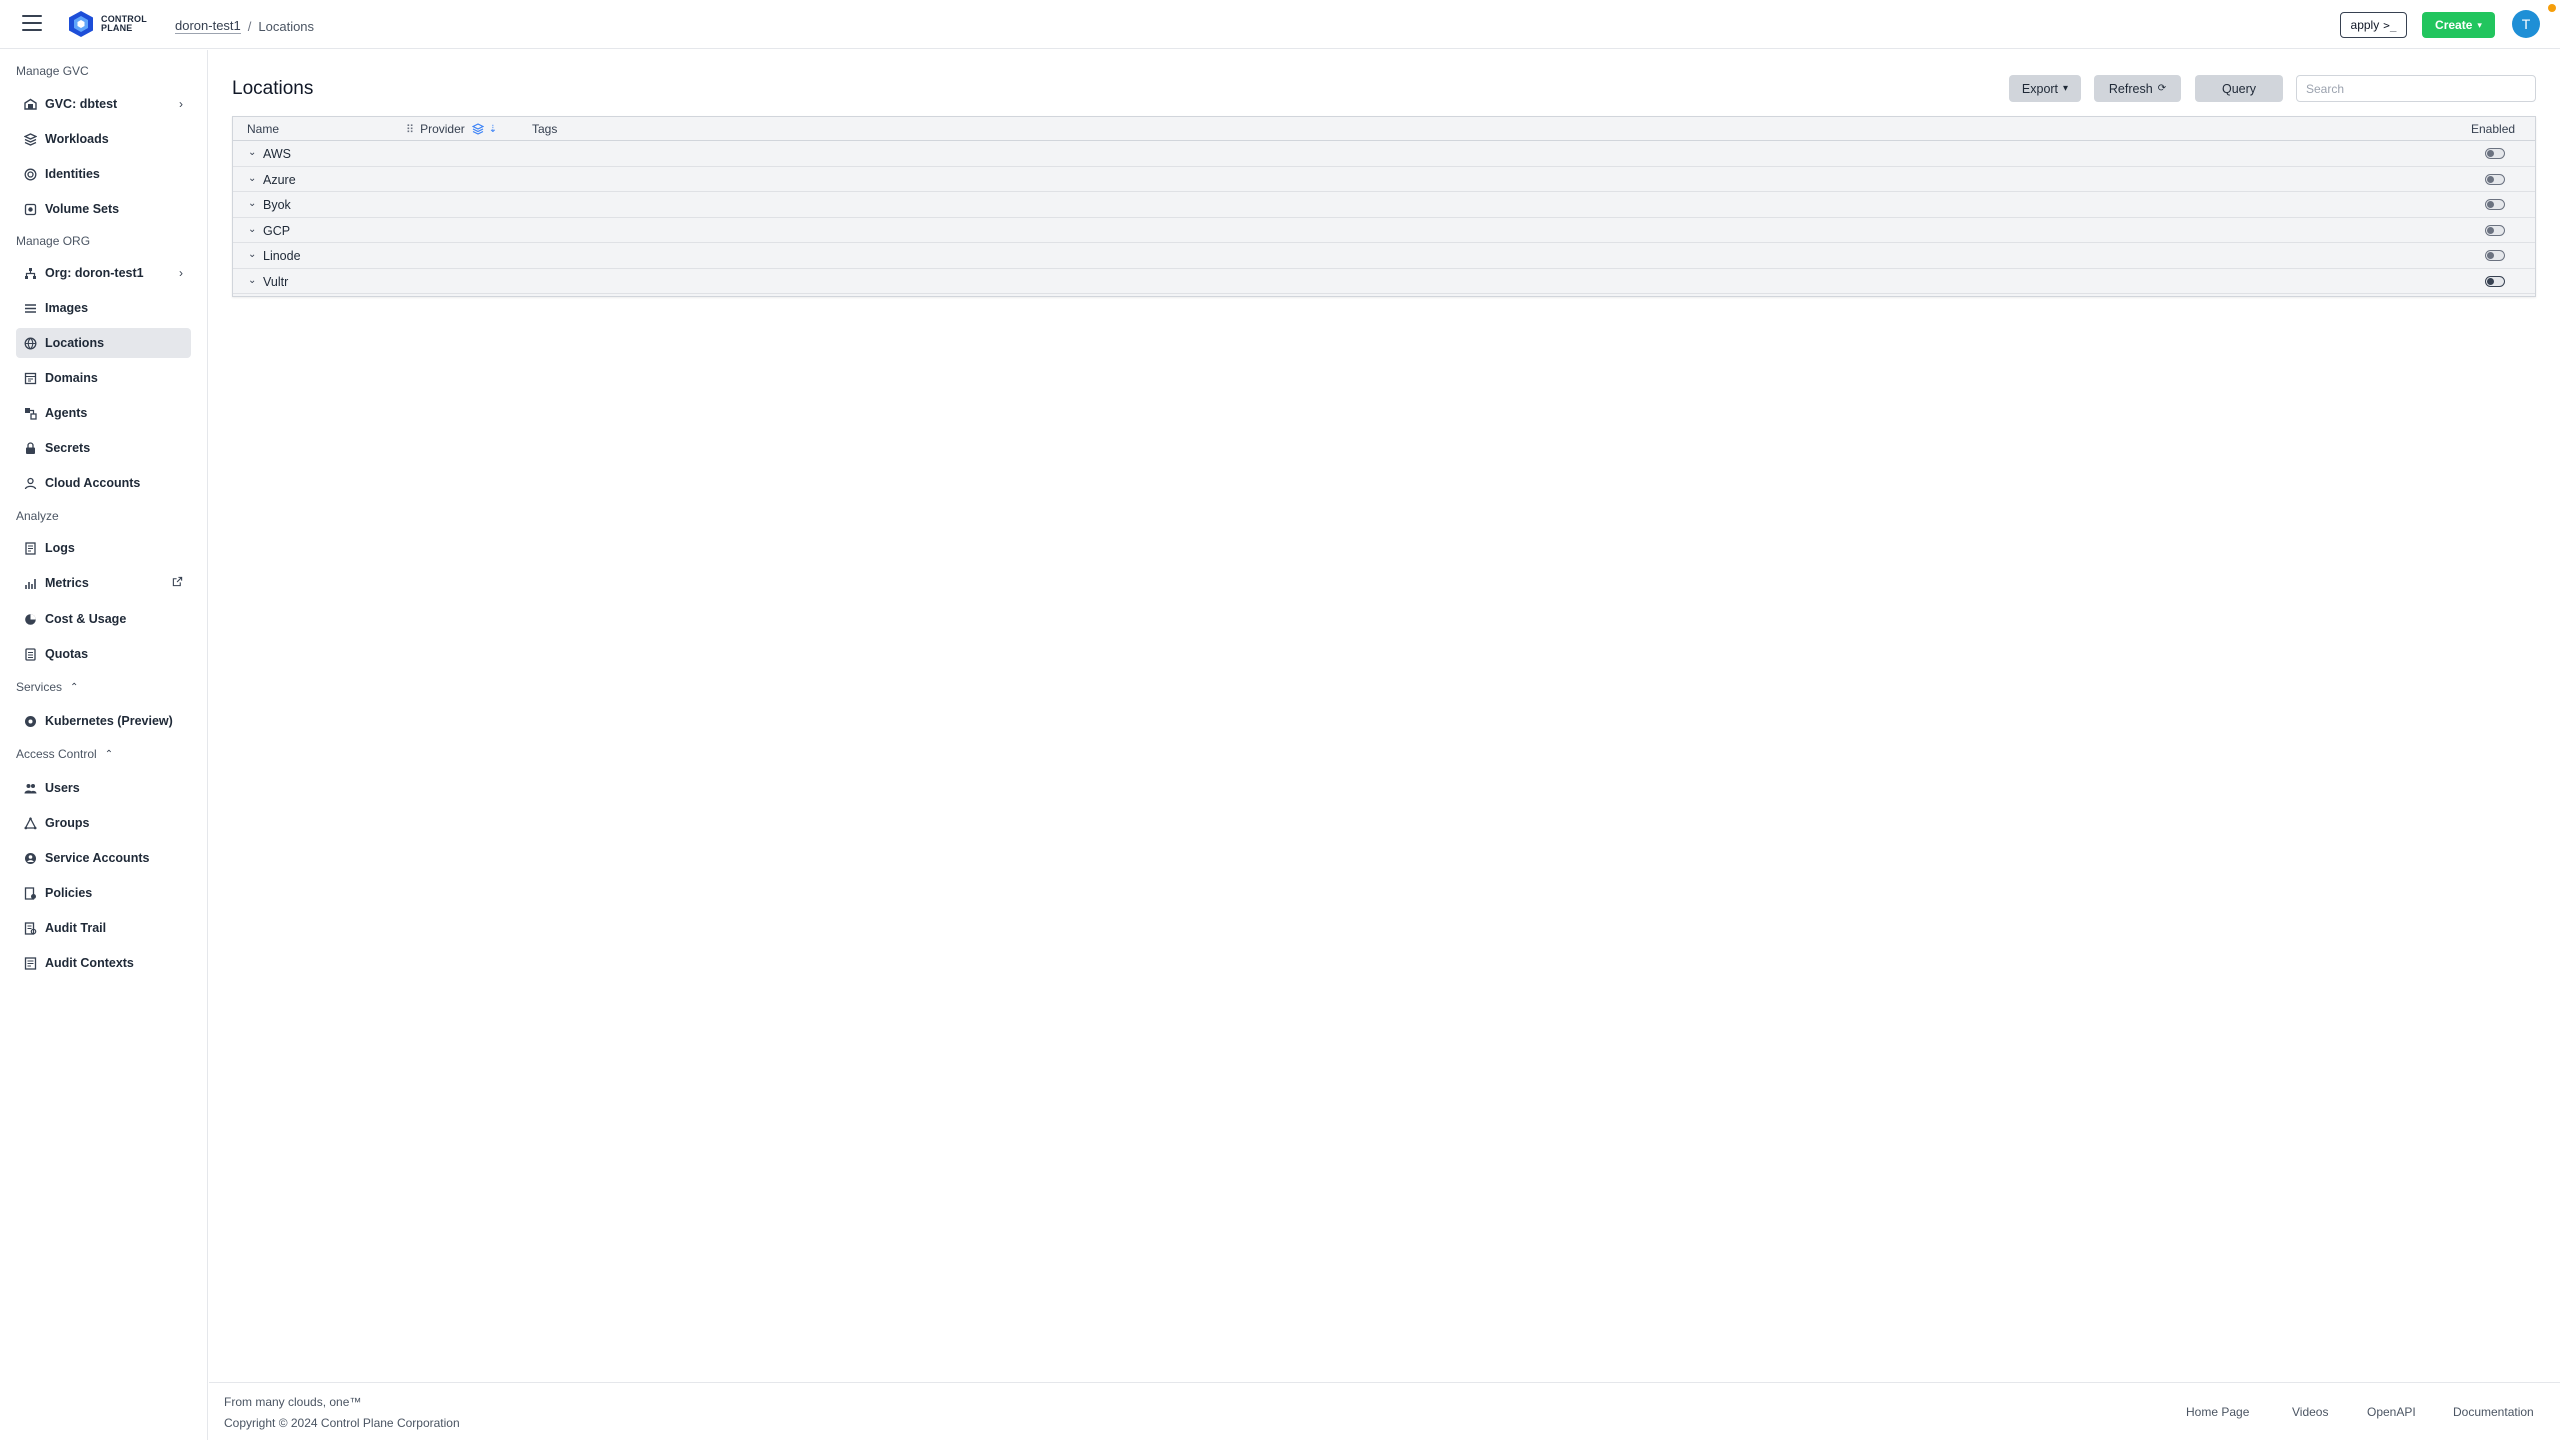  What do you see at coordinates (62, 788) in the screenshot?
I see `sidebar-item-label: Users` at bounding box center [62, 788].